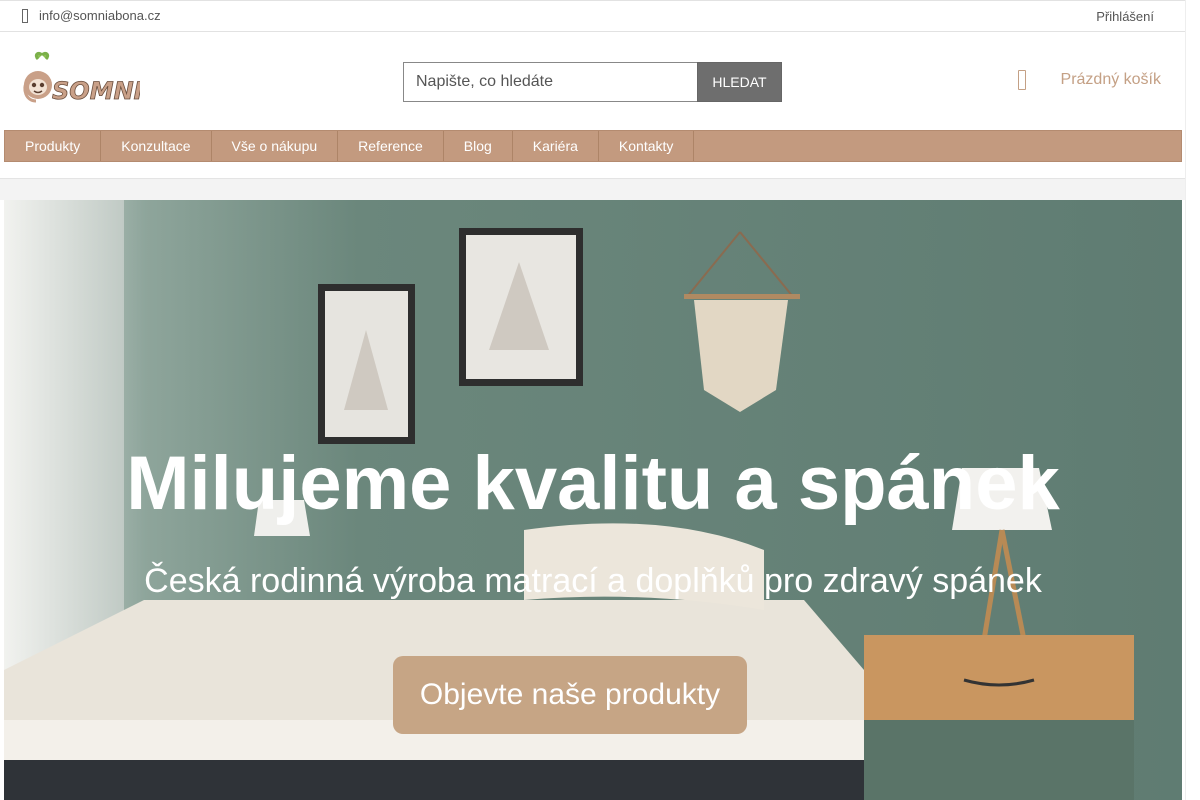  Describe the element at coordinates (275, 146) in the screenshot. I see `nav-item-vse-o-nakupu: Vše o nákupu` at that location.